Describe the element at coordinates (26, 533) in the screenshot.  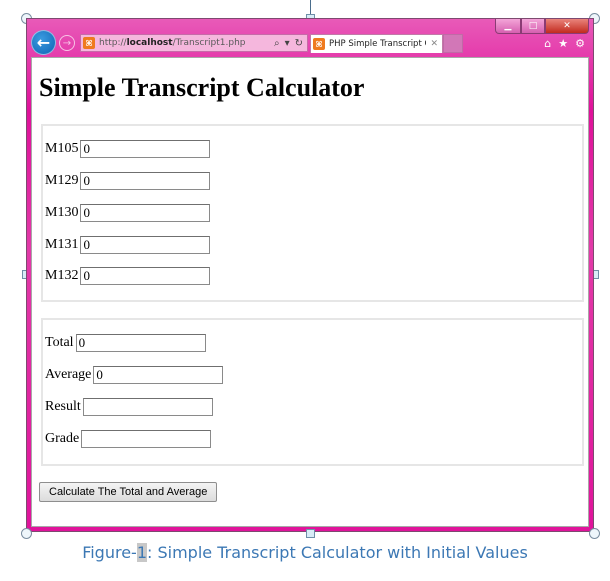
I see `resize-handle-bottom-left` at that location.